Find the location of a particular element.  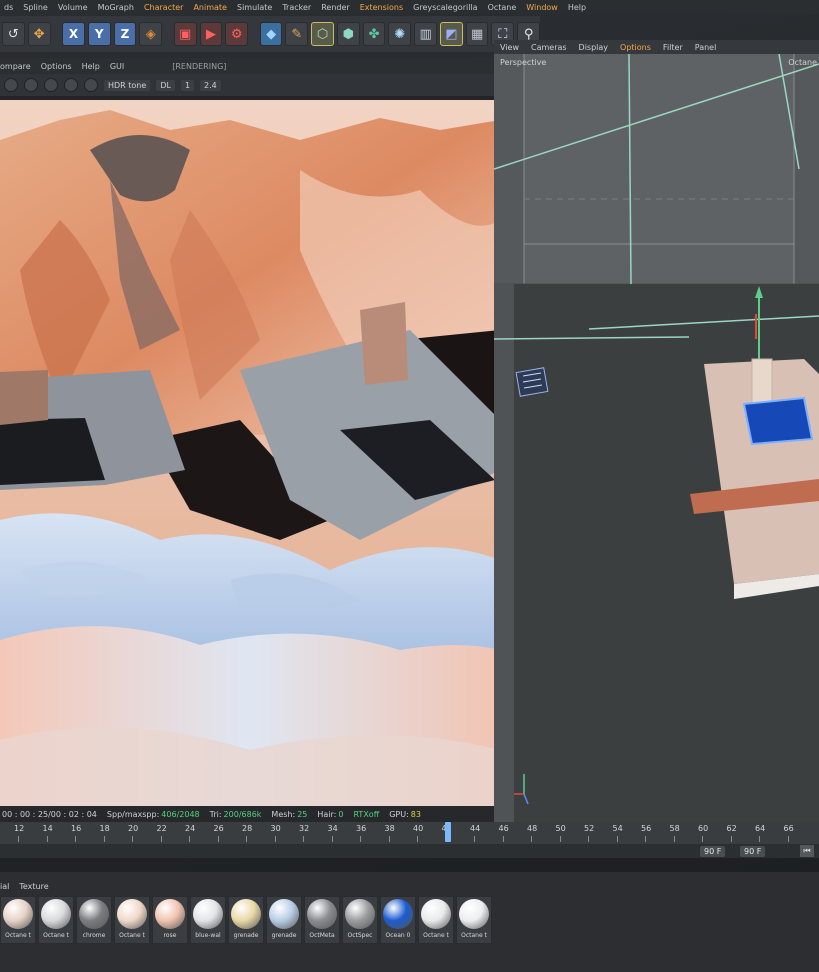

render-stop-icon is located at coordinates (31, 85).